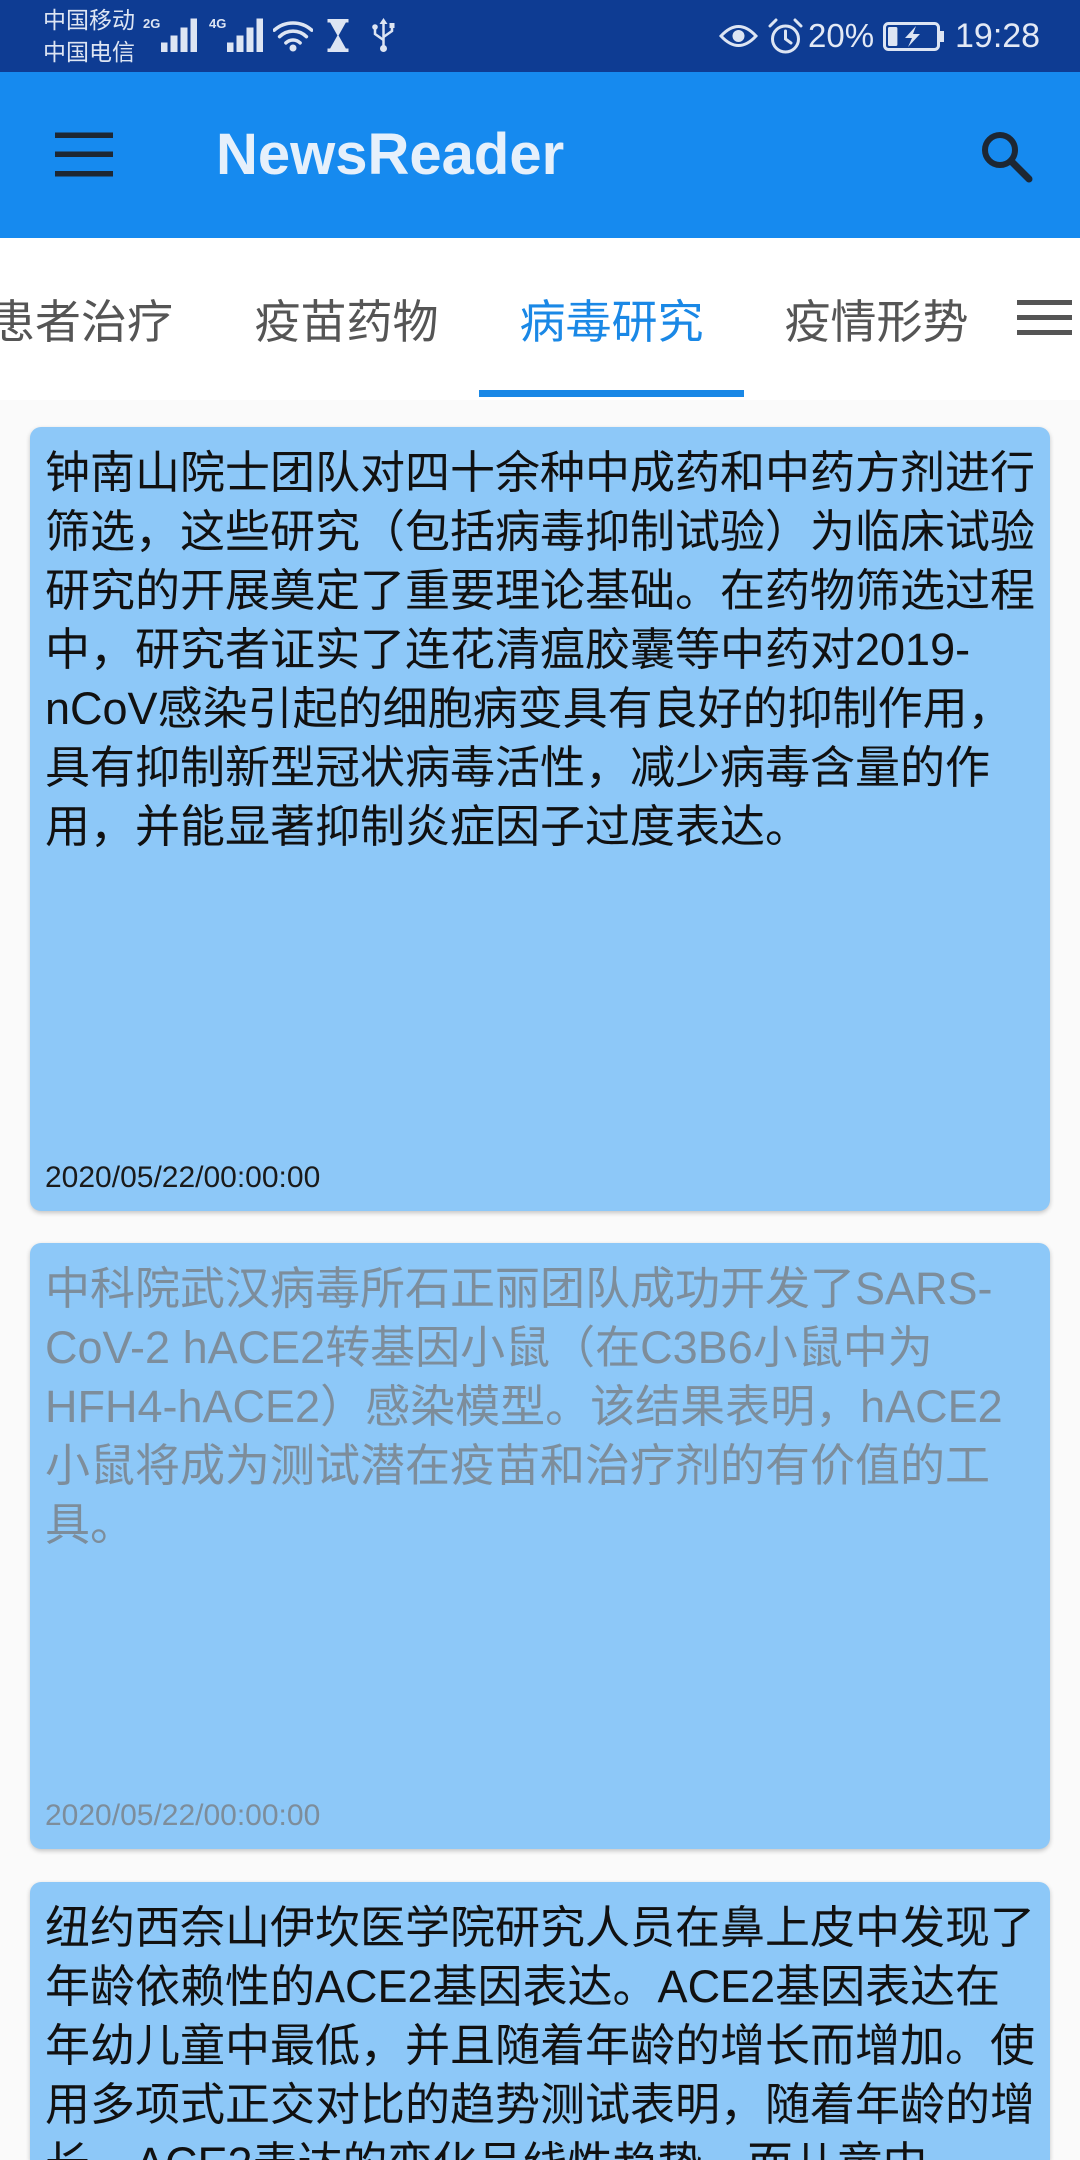  I want to click on tab-bar: 患者治疗 疫苗药物 病毒研究 疫情形势, so click(540, 319).